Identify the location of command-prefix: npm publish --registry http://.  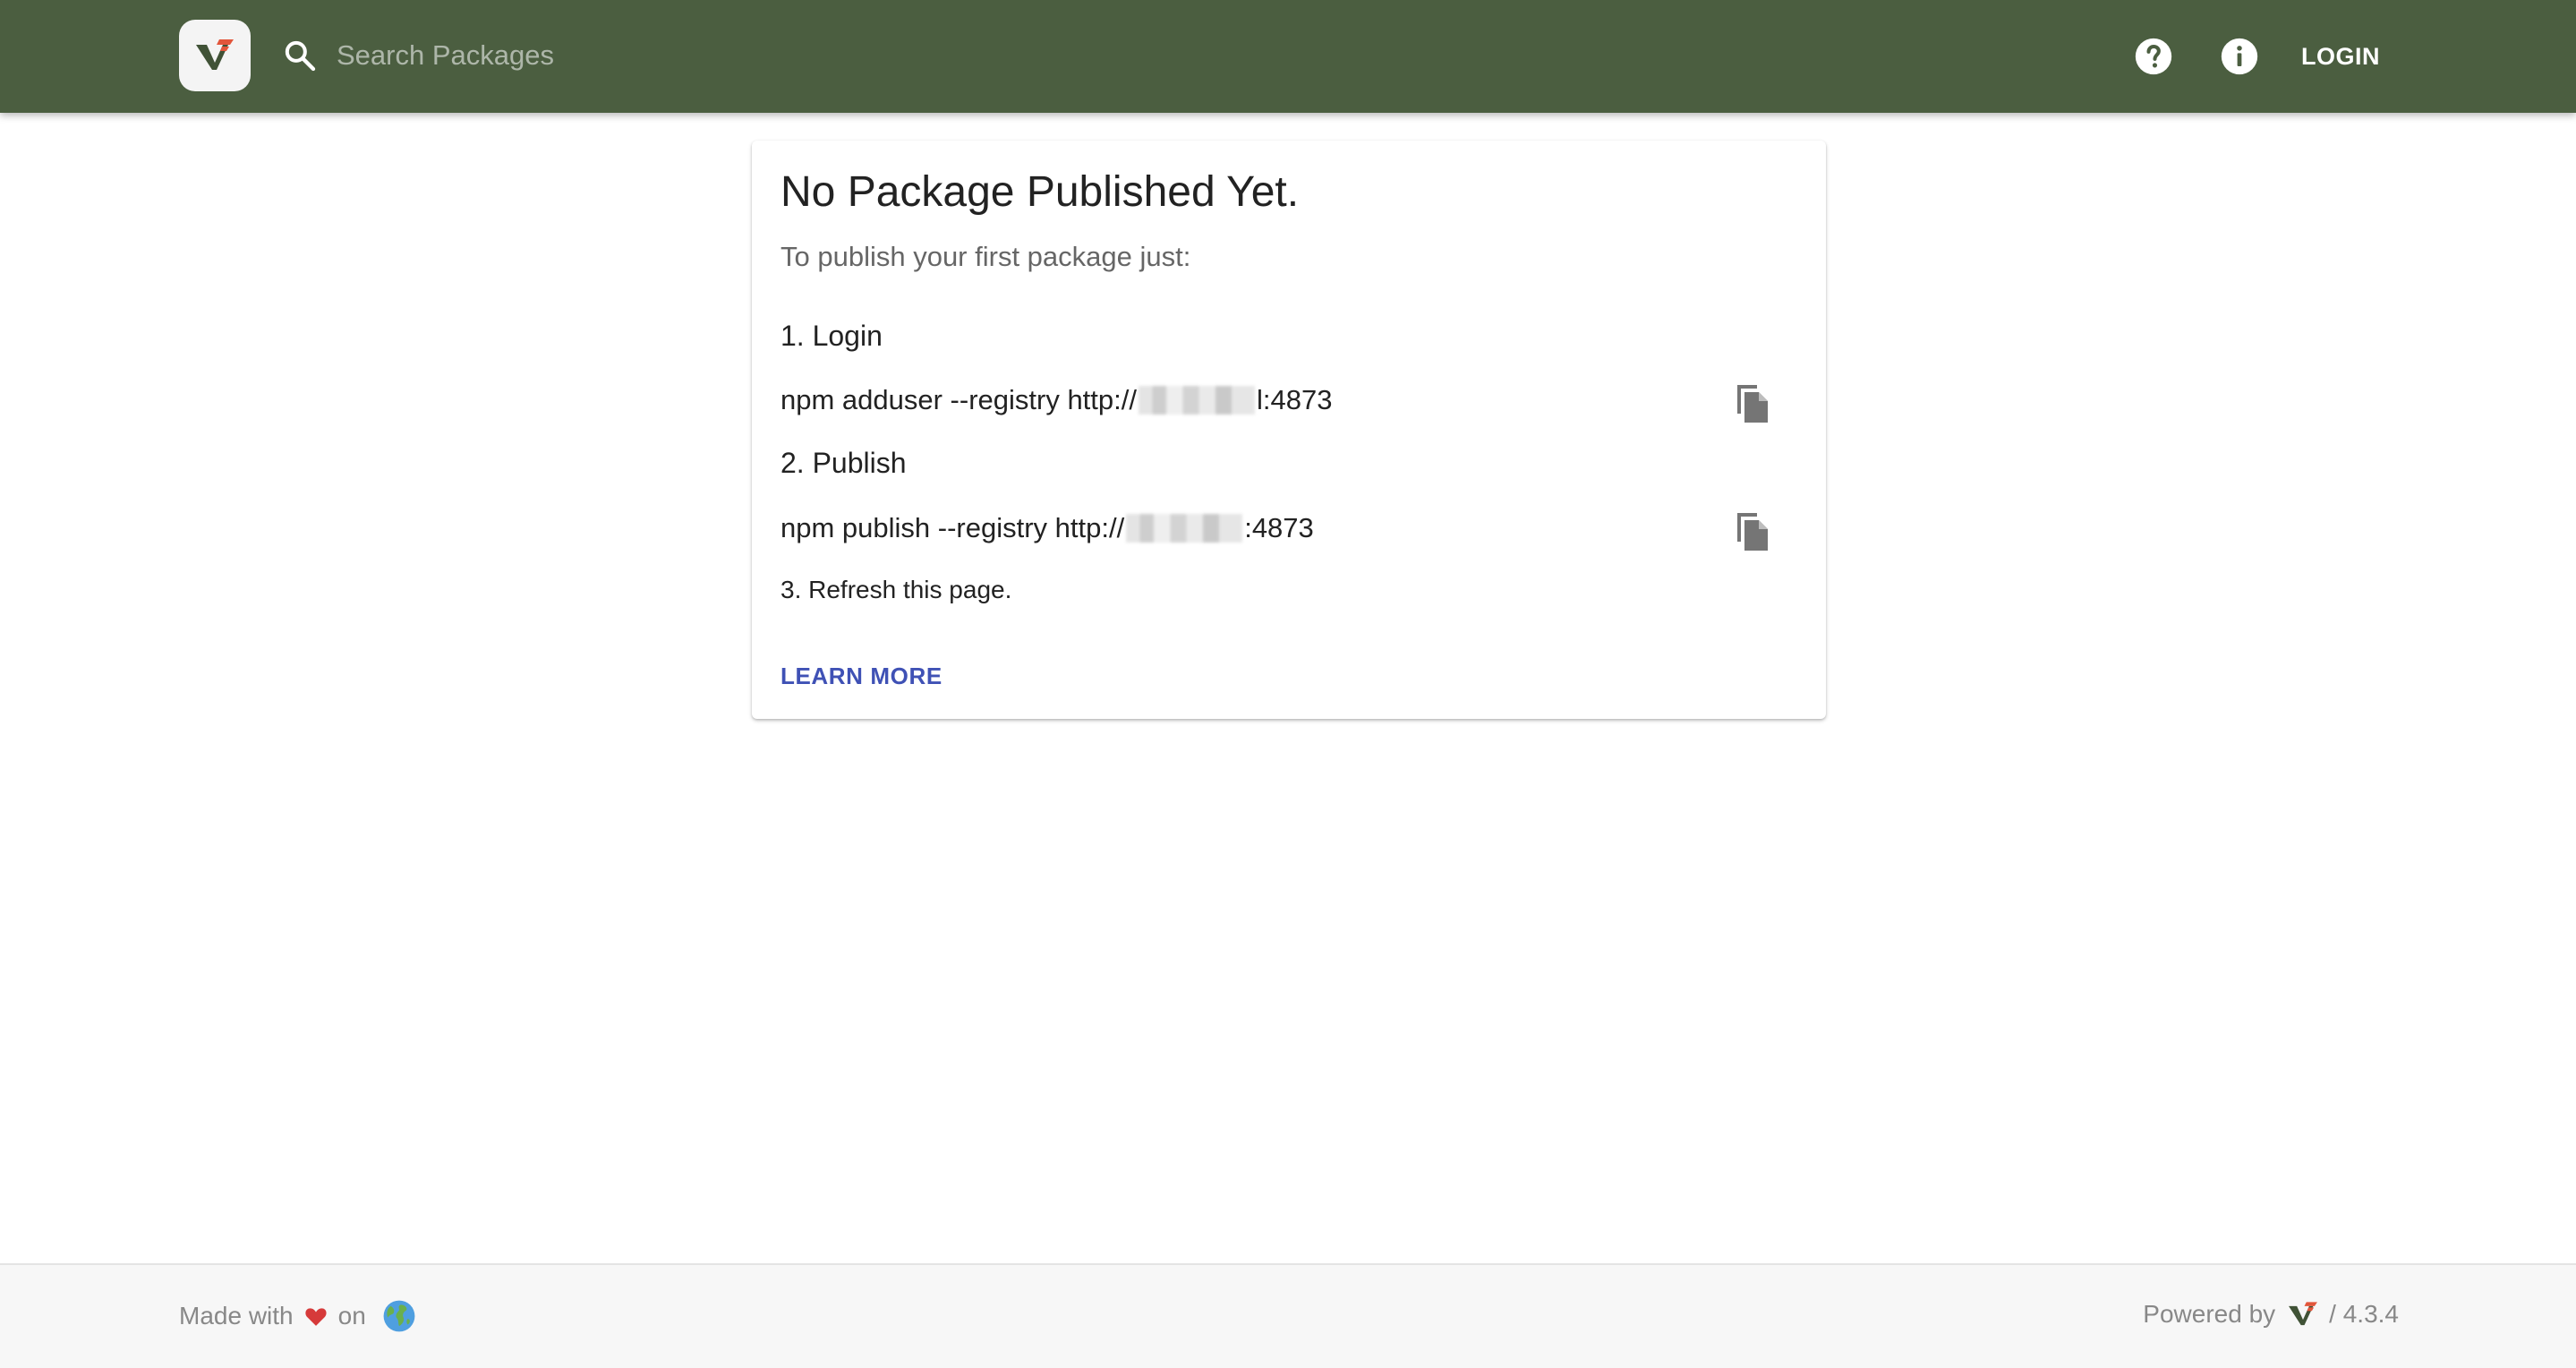
(952, 527).